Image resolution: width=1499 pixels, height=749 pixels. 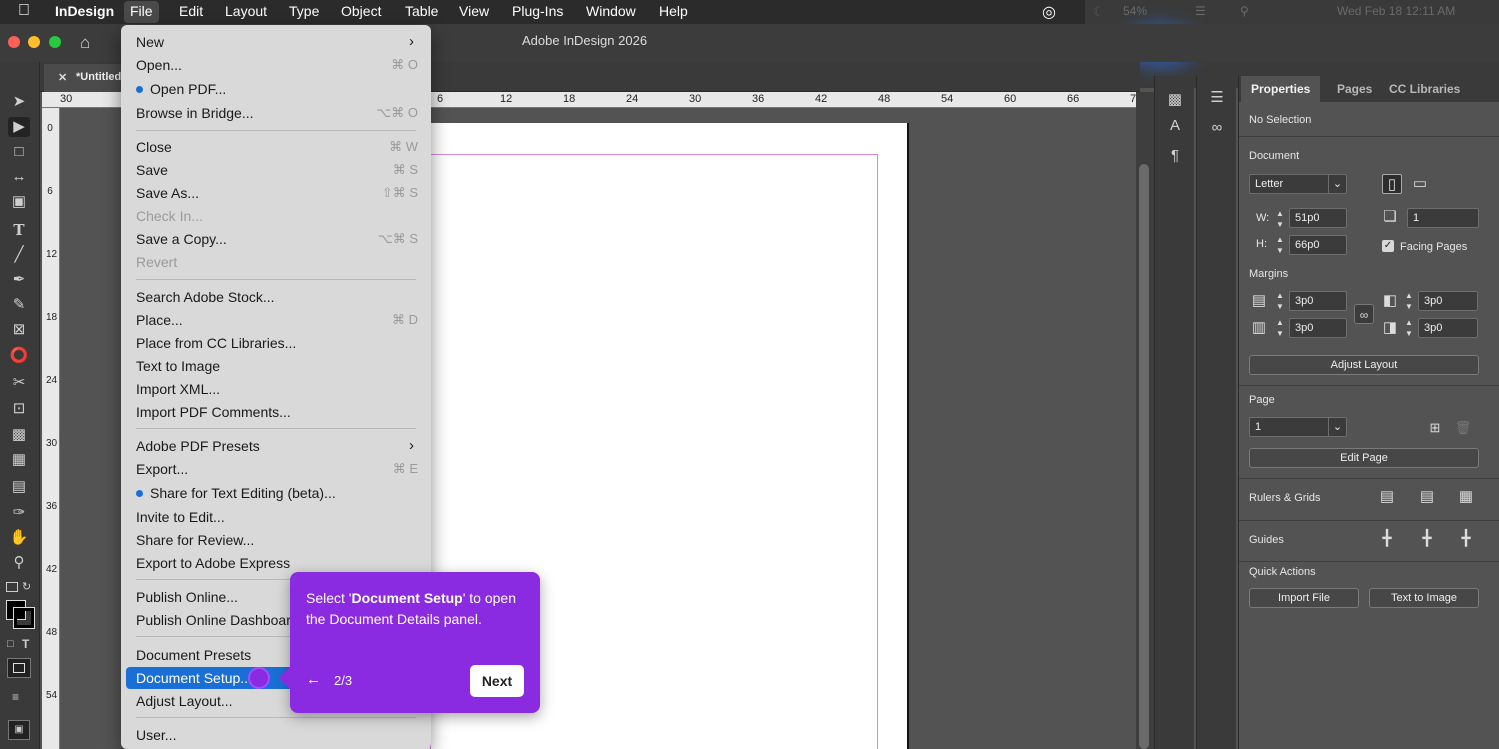 I want to click on formatting-container-icon: □, so click(x=10, y=644).